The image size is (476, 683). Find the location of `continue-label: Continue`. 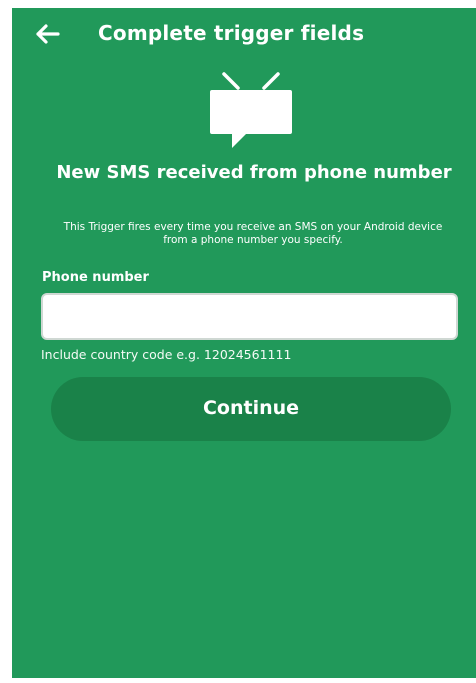

continue-label: Continue is located at coordinates (251, 408).